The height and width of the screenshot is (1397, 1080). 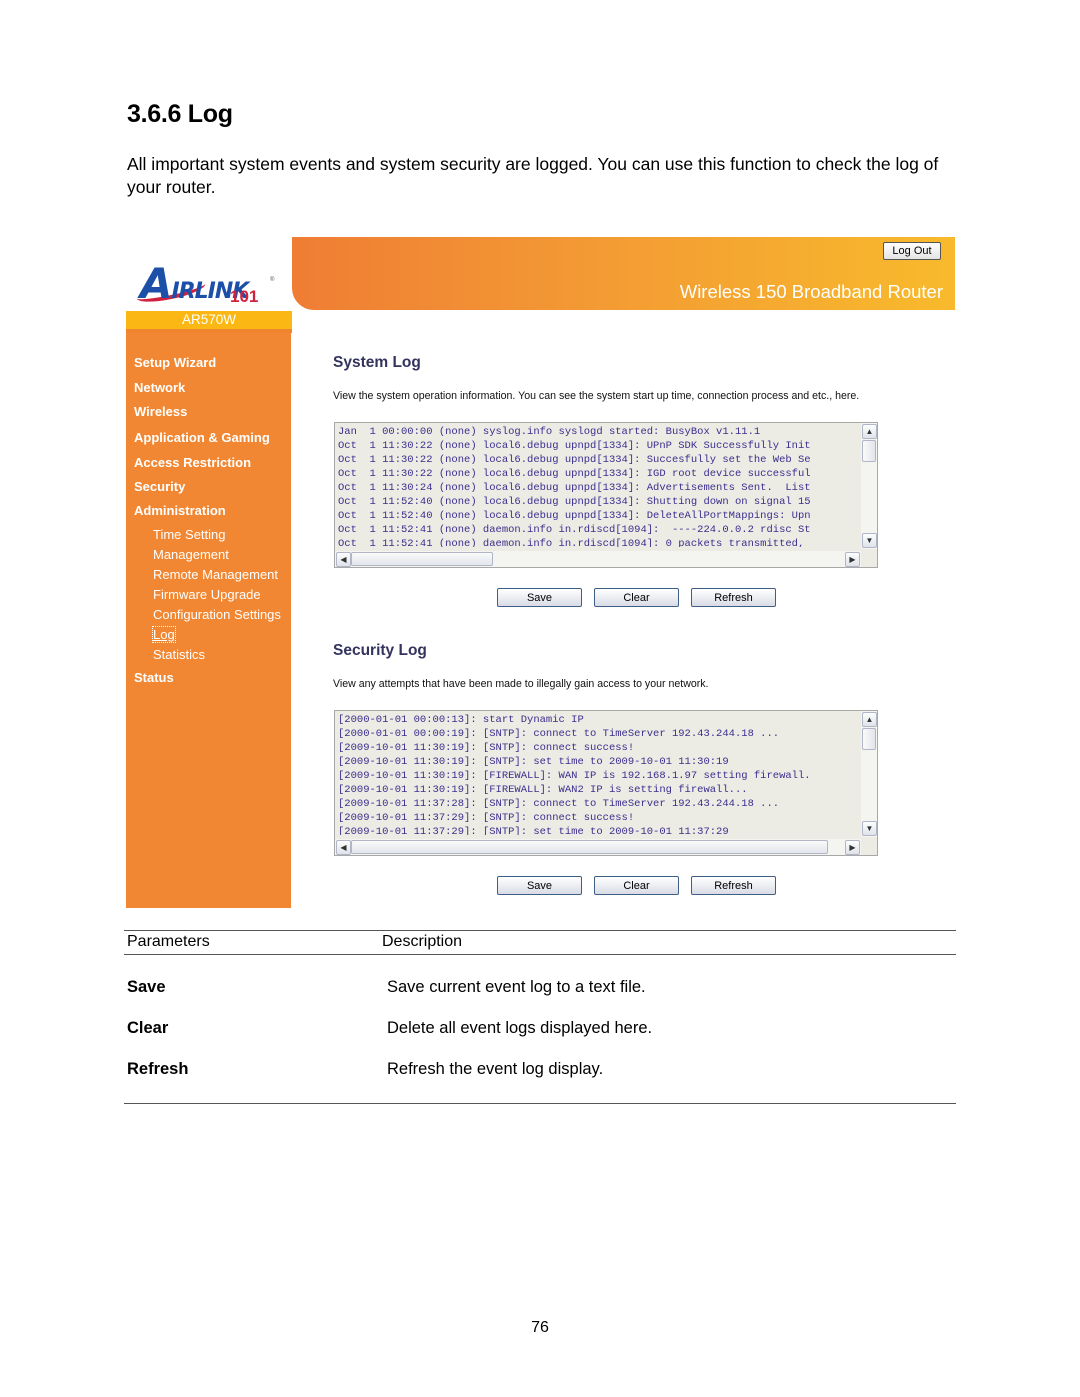 I want to click on sidebar-item-administration: Administration, so click(x=180, y=510).